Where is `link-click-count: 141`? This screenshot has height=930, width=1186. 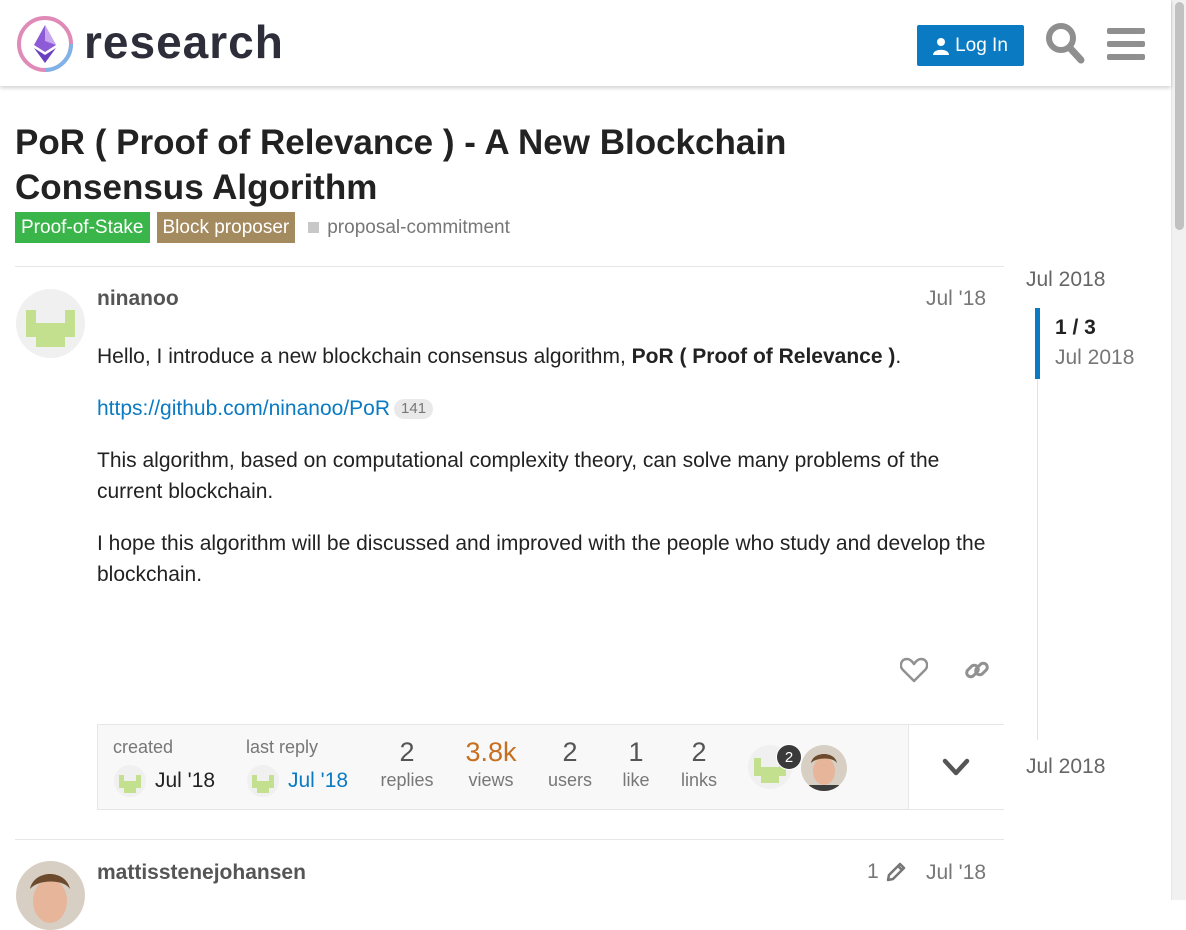 link-click-count: 141 is located at coordinates (414, 409).